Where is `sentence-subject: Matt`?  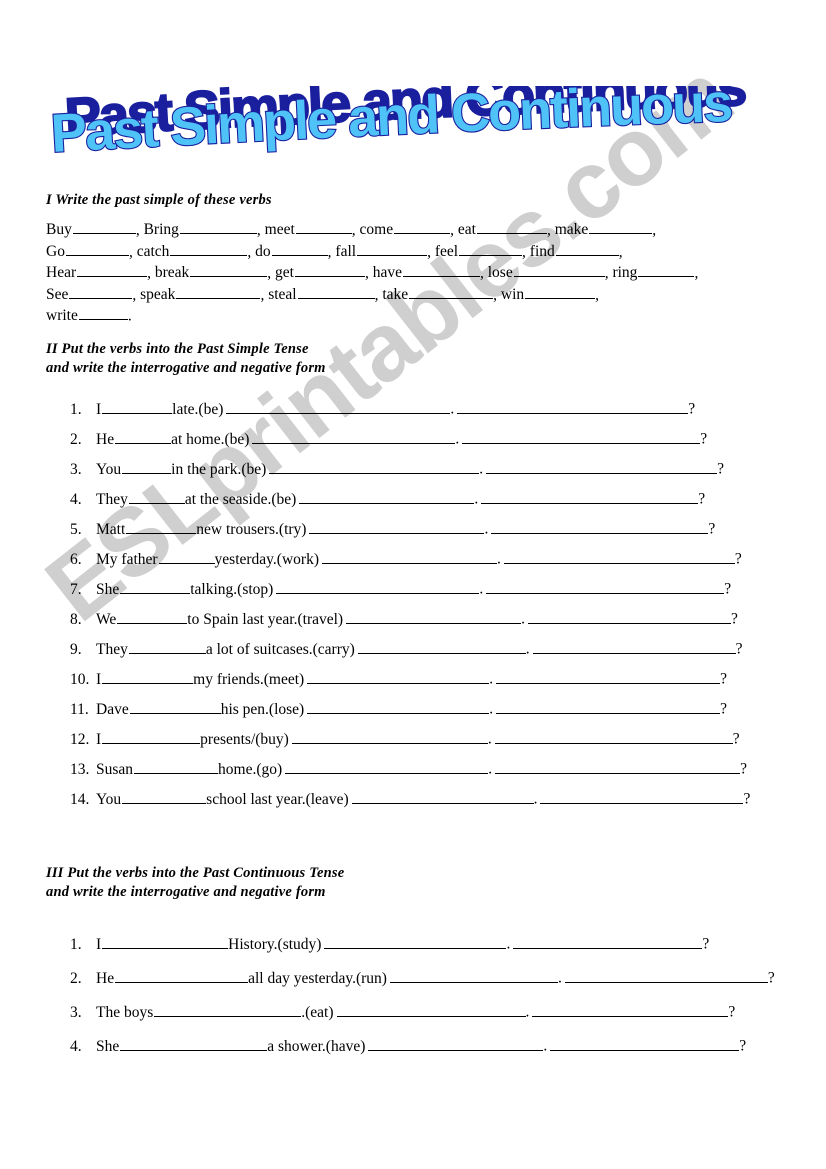 sentence-subject: Matt is located at coordinates (111, 529).